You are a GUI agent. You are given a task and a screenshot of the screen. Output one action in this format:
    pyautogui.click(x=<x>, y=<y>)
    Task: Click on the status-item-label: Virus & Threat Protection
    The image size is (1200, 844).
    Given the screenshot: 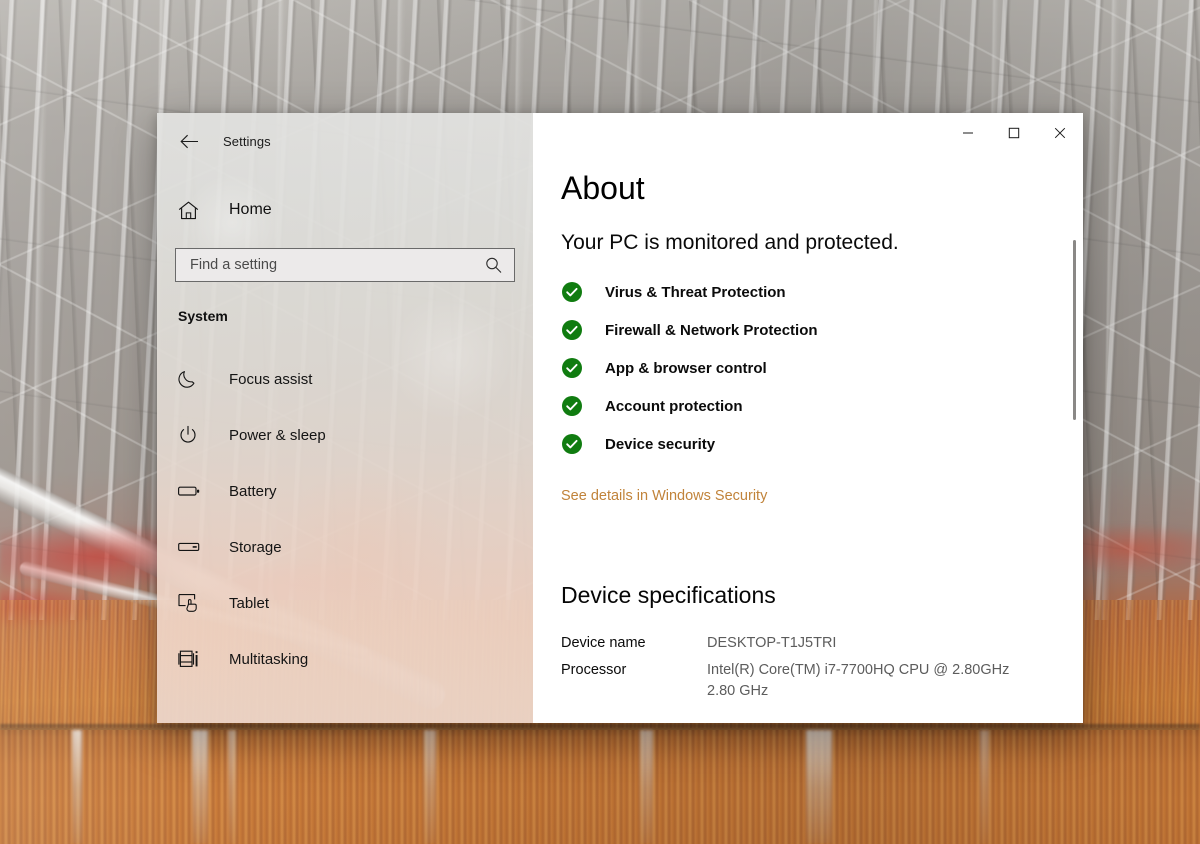 What is the action you would take?
    pyautogui.click(x=695, y=292)
    